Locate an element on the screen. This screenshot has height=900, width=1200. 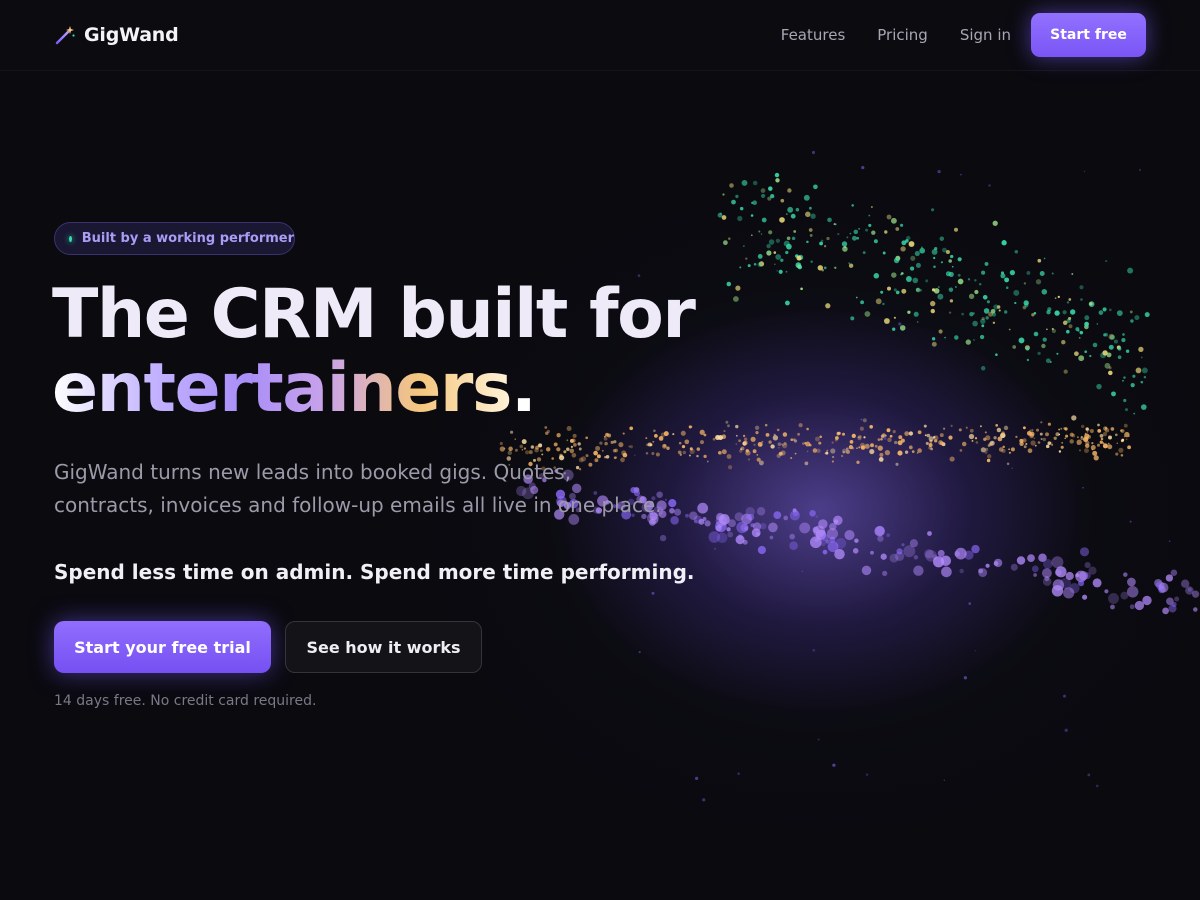
nav-link-sign-in: Sign in is located at coordinates (985, 35).